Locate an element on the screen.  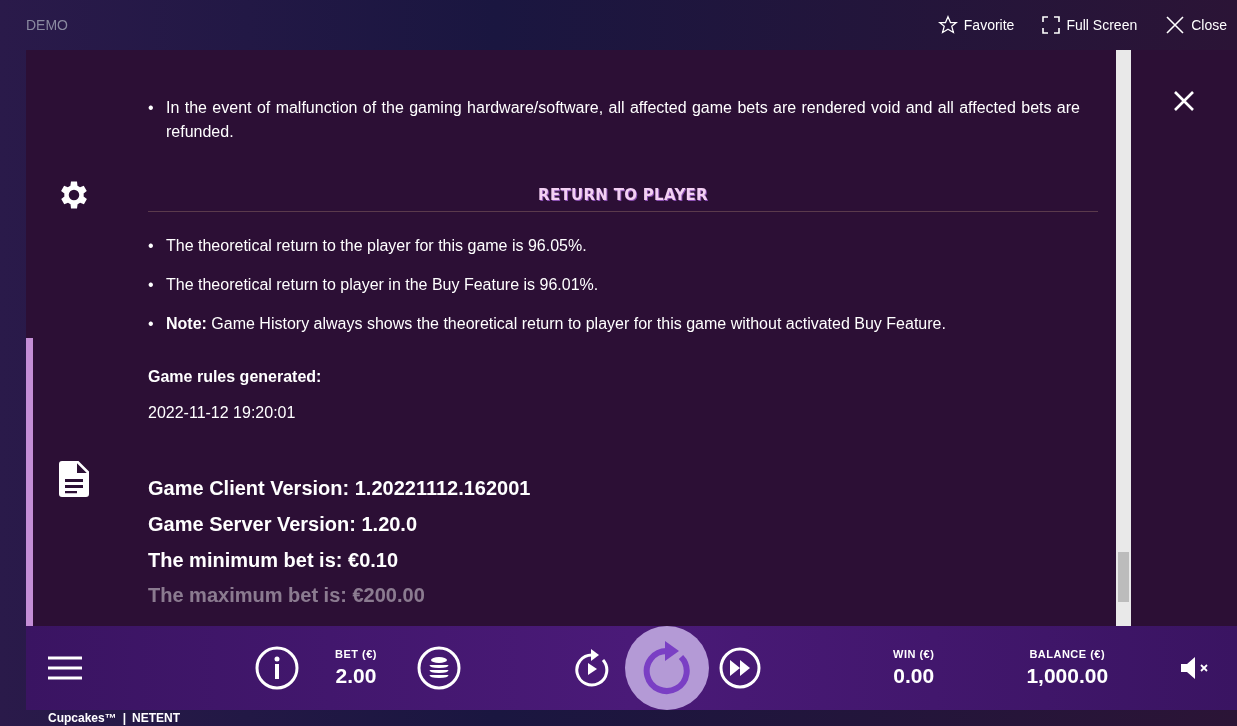
info-icon is located at coordinates (277, 668).